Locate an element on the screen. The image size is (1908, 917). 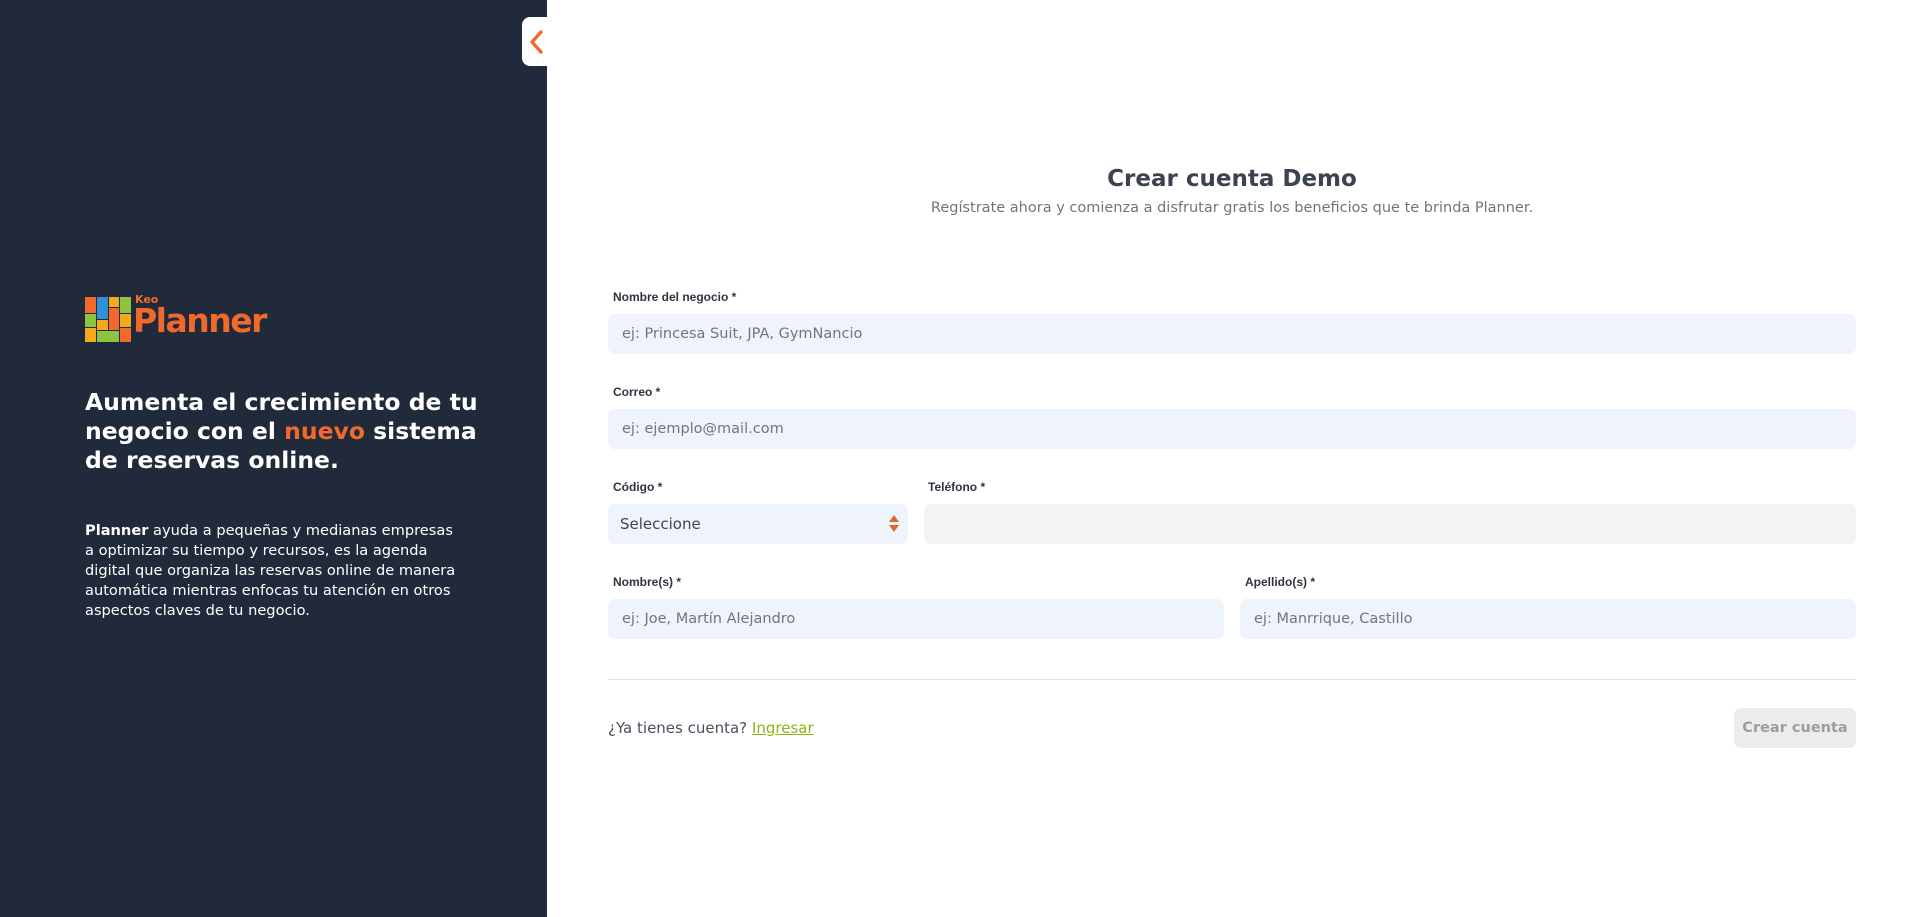
country-code-value: Seleccione is located at coordinates (660, 524).